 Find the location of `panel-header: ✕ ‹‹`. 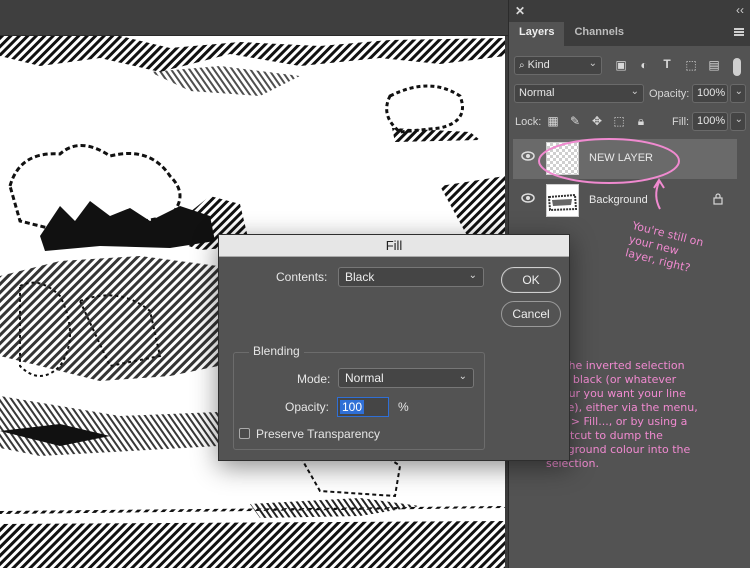

panel-header: ✕ ‹‹ is located at coordinates (629, 11).